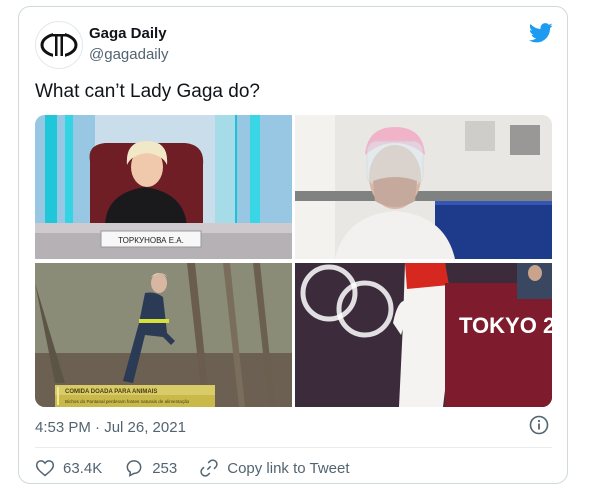 This screenshot has width=596, height=500. I want to click on heart-icon, so click(45, 468).